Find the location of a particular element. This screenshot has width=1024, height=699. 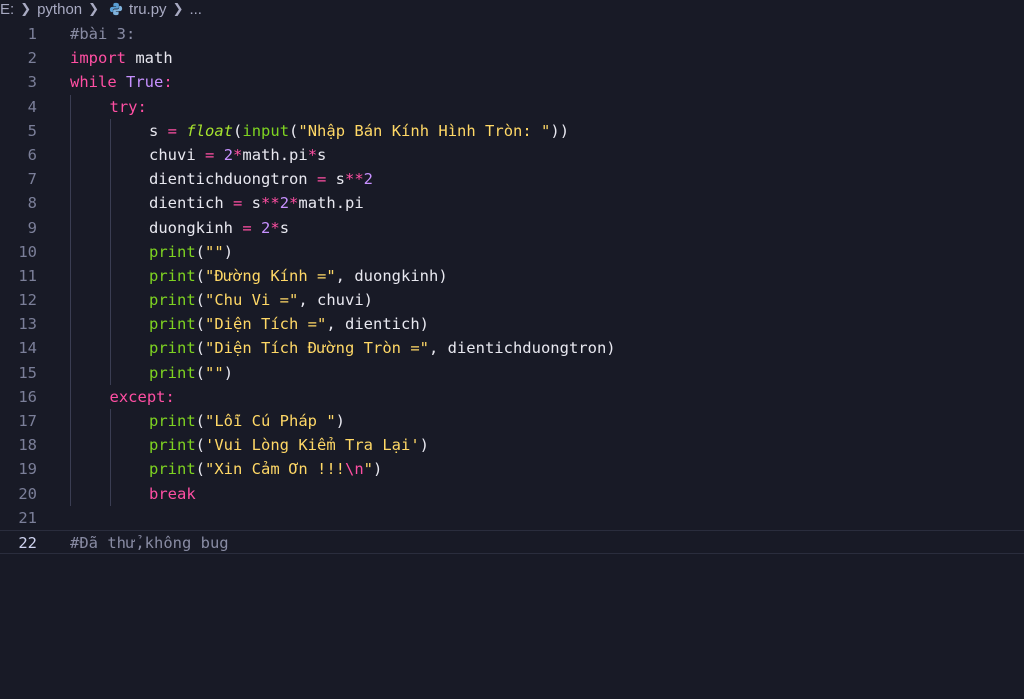

line-number: 10 is located at coordinates (27, 251).